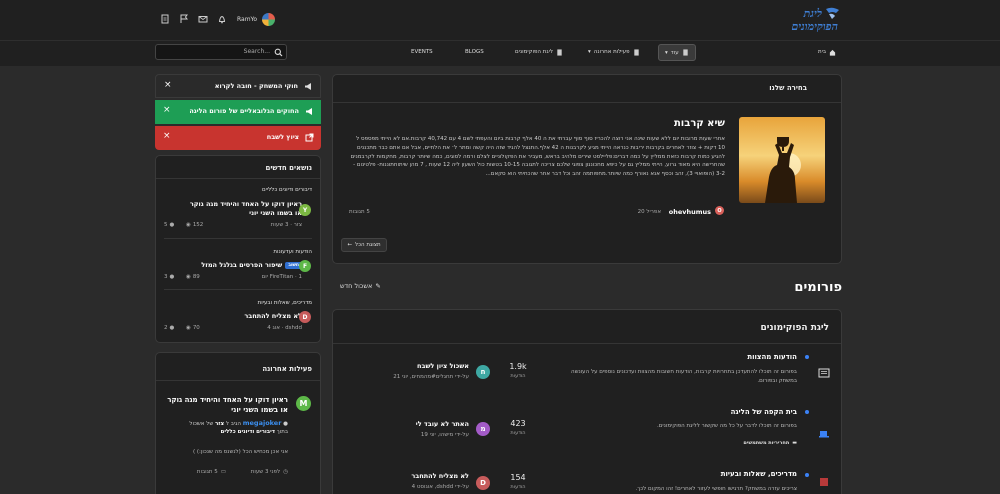 This screenshot has height=494, width=1000. Describe the element at coordinates (818, 287) in the screenshot. I see `forums-title: פורומים` at that location.